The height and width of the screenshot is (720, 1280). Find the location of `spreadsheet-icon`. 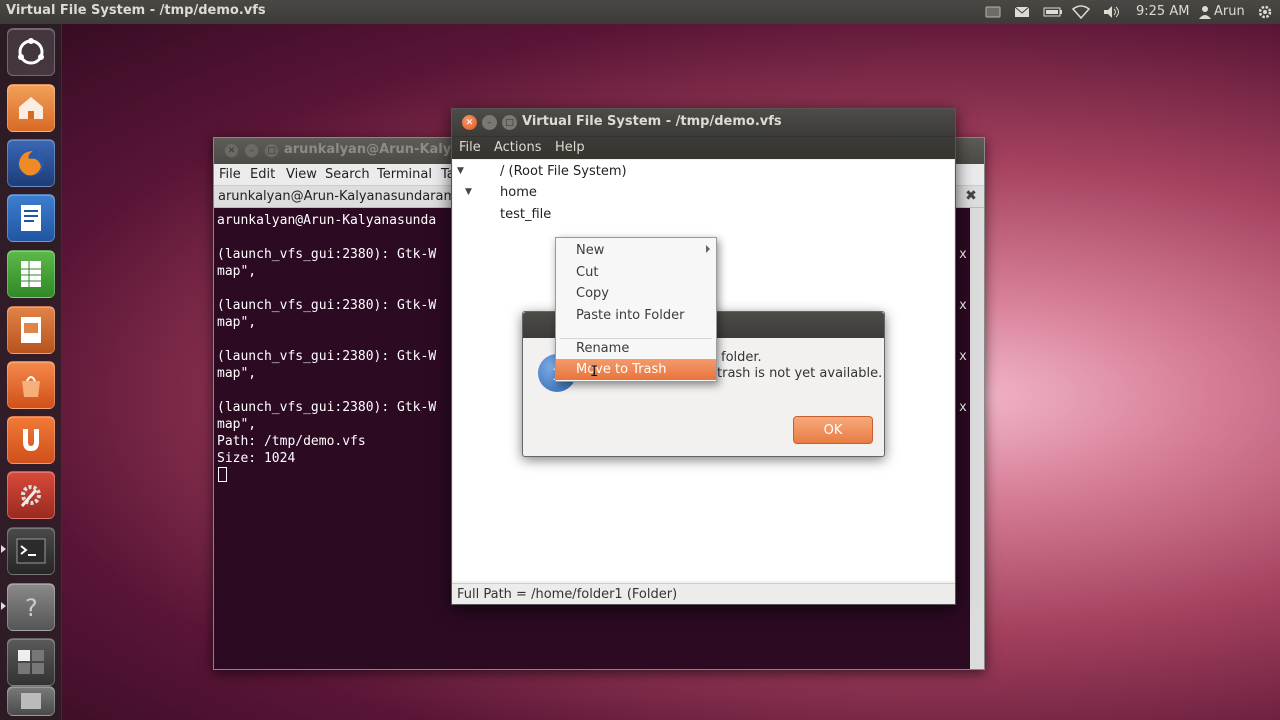

spreadsheet-icon is located at coordinates (31, 274).